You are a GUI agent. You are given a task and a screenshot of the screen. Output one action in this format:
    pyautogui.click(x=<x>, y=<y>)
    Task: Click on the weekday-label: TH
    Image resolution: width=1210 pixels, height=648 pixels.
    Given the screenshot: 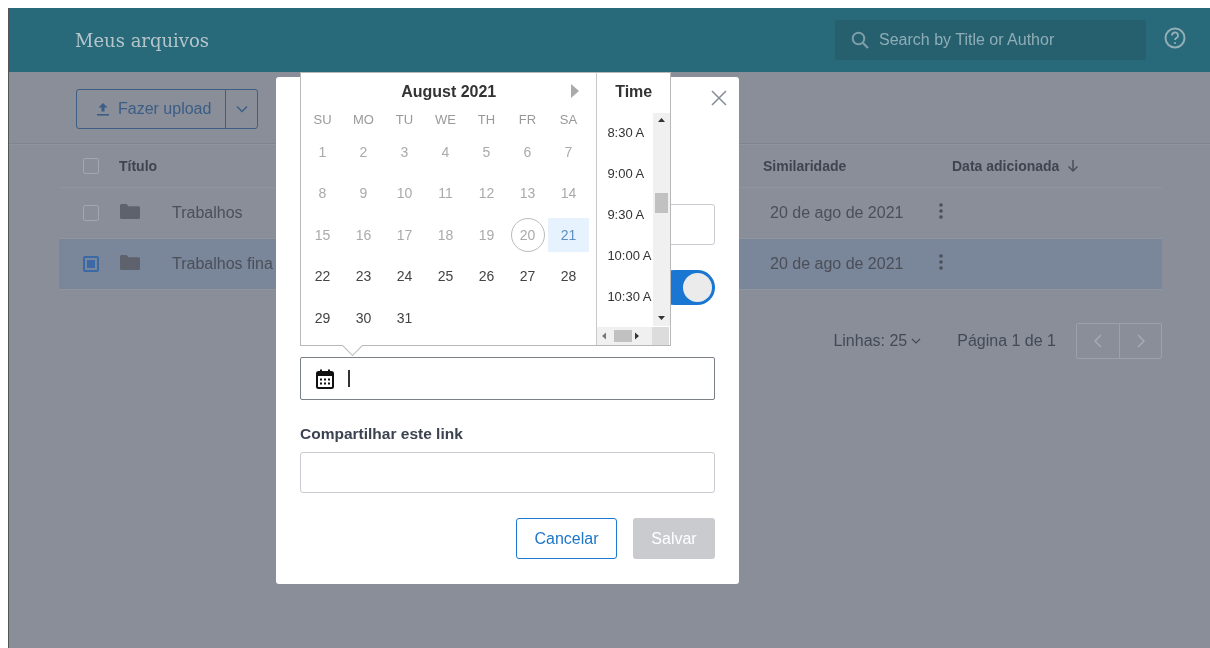 What is the action you would take?
    pyautogui.click(x=486, y=120)
    